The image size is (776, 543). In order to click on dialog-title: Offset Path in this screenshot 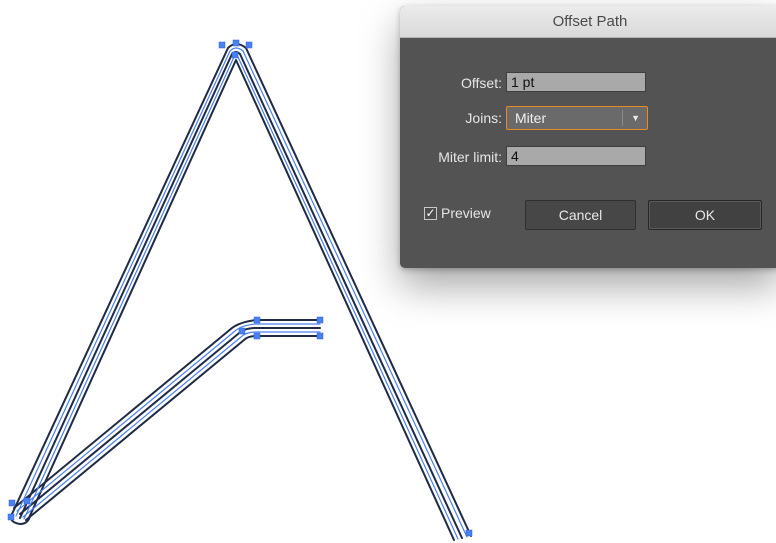, I will do `click(588, 22)`.